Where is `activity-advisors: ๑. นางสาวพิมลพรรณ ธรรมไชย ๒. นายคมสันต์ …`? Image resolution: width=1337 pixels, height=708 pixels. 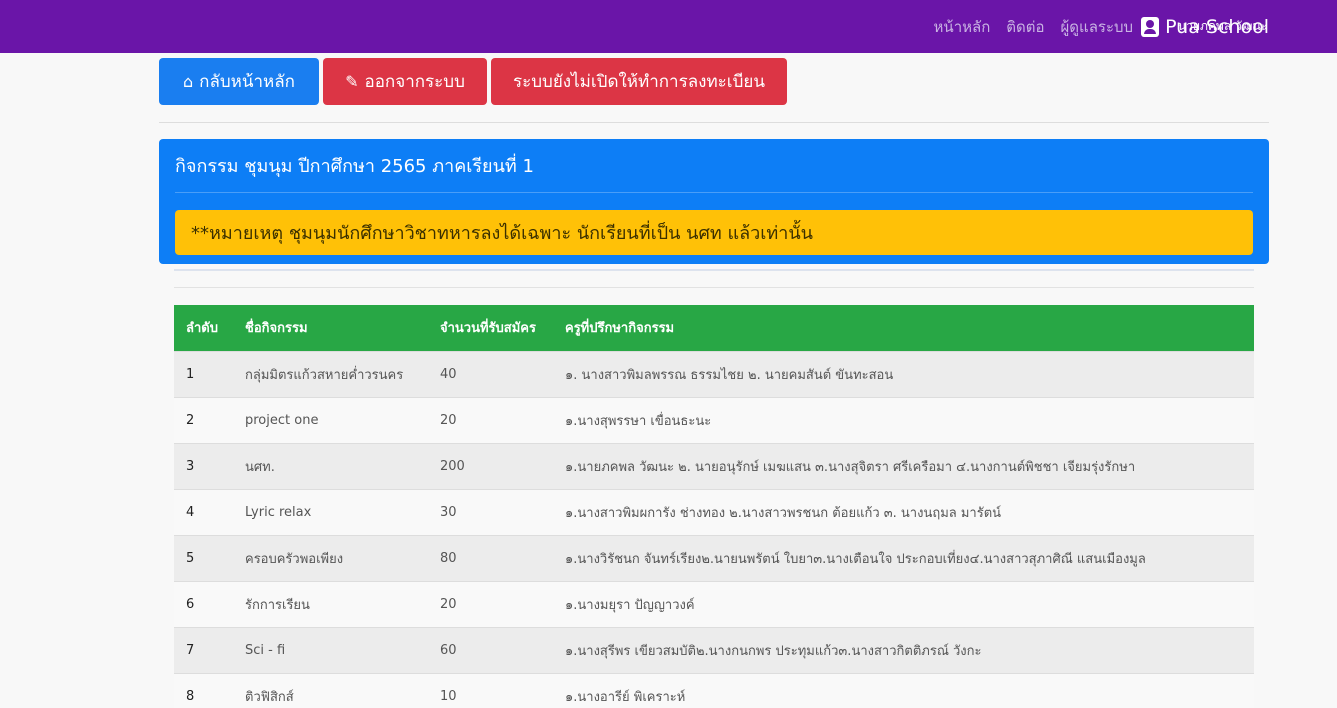 activity-advisors: ๑. นางสาวพิมลพรรณ ธรรมไชย ๒. นายคมสันต์ … is located at coordinates (729, 375).